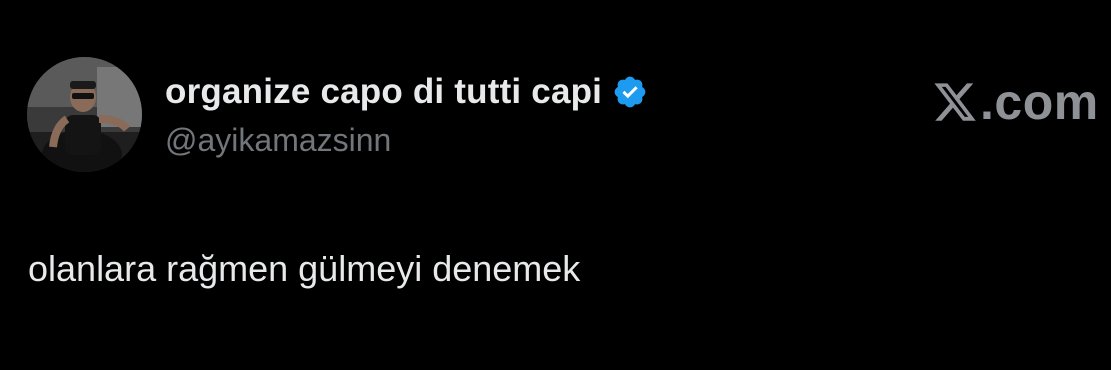  I want to click on x-logo-icon, so click(955, 102).